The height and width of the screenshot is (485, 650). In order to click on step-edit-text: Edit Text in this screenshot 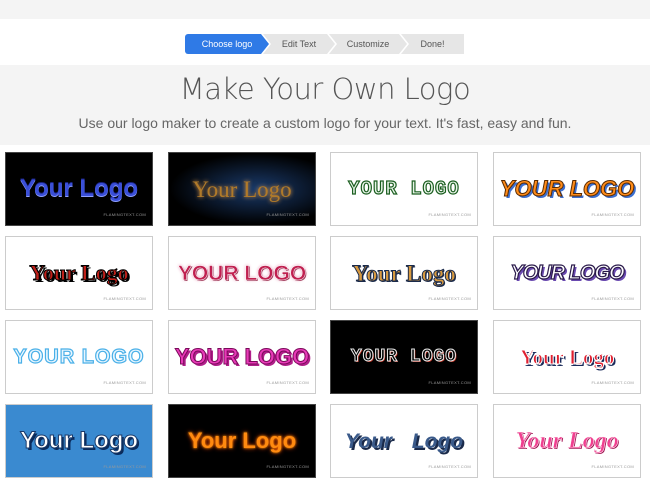, I will do `click(299, 44)`.